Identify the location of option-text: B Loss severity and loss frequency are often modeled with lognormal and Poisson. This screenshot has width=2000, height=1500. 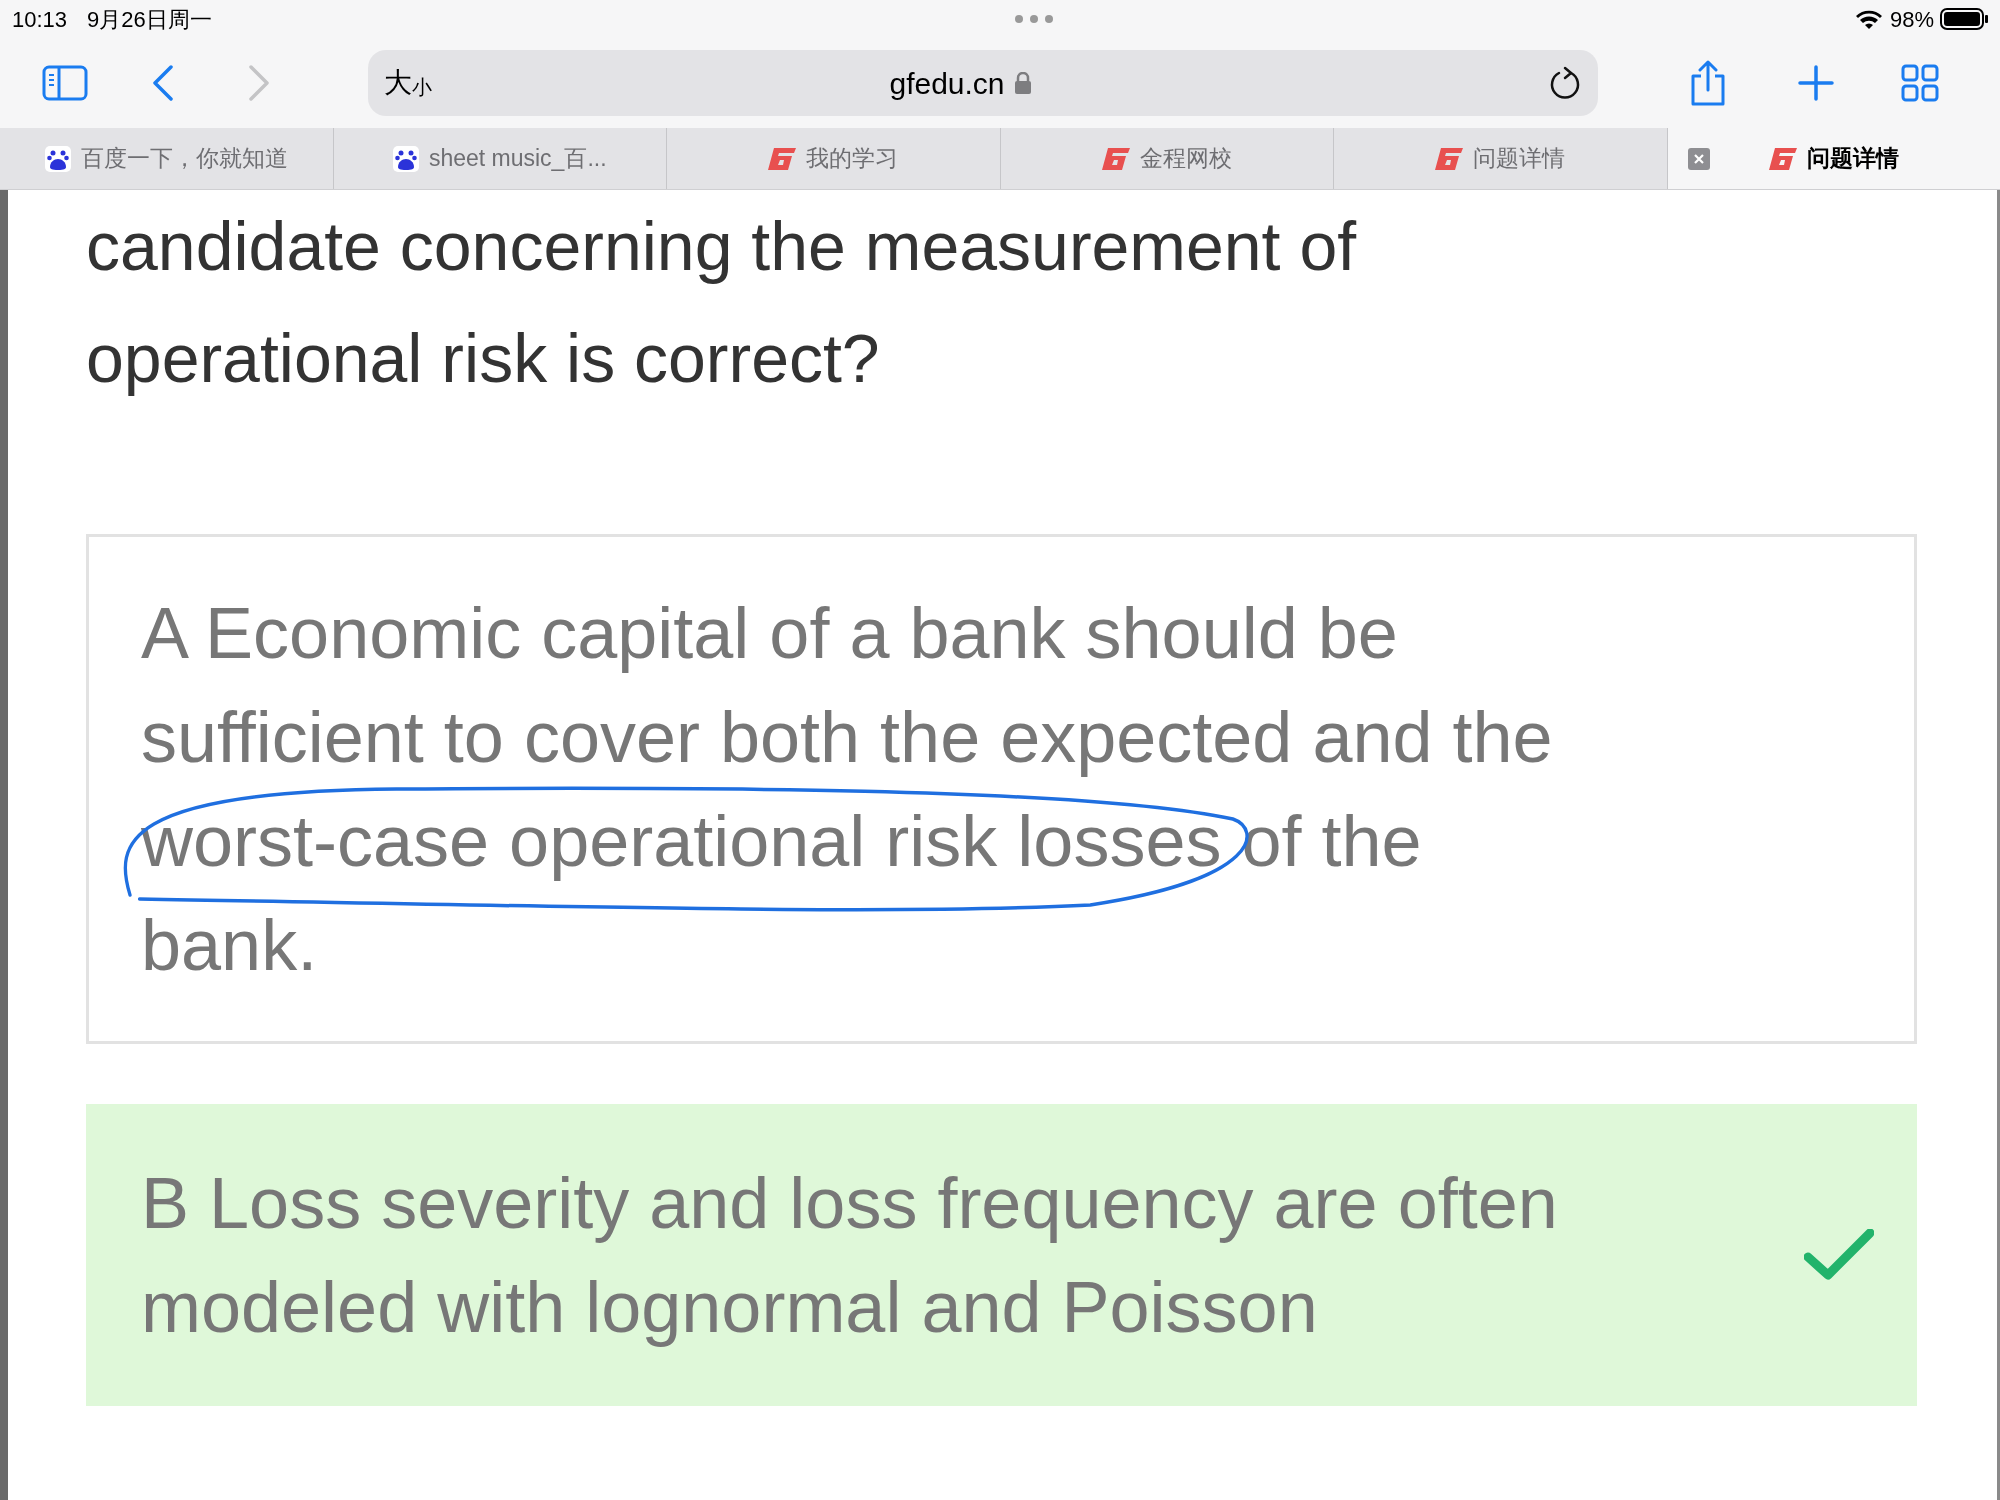
(850, 1255).